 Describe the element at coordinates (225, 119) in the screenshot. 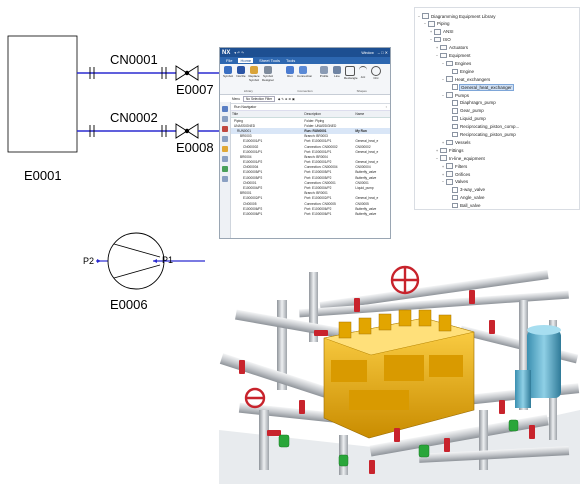

I see `history-icon` at that location.